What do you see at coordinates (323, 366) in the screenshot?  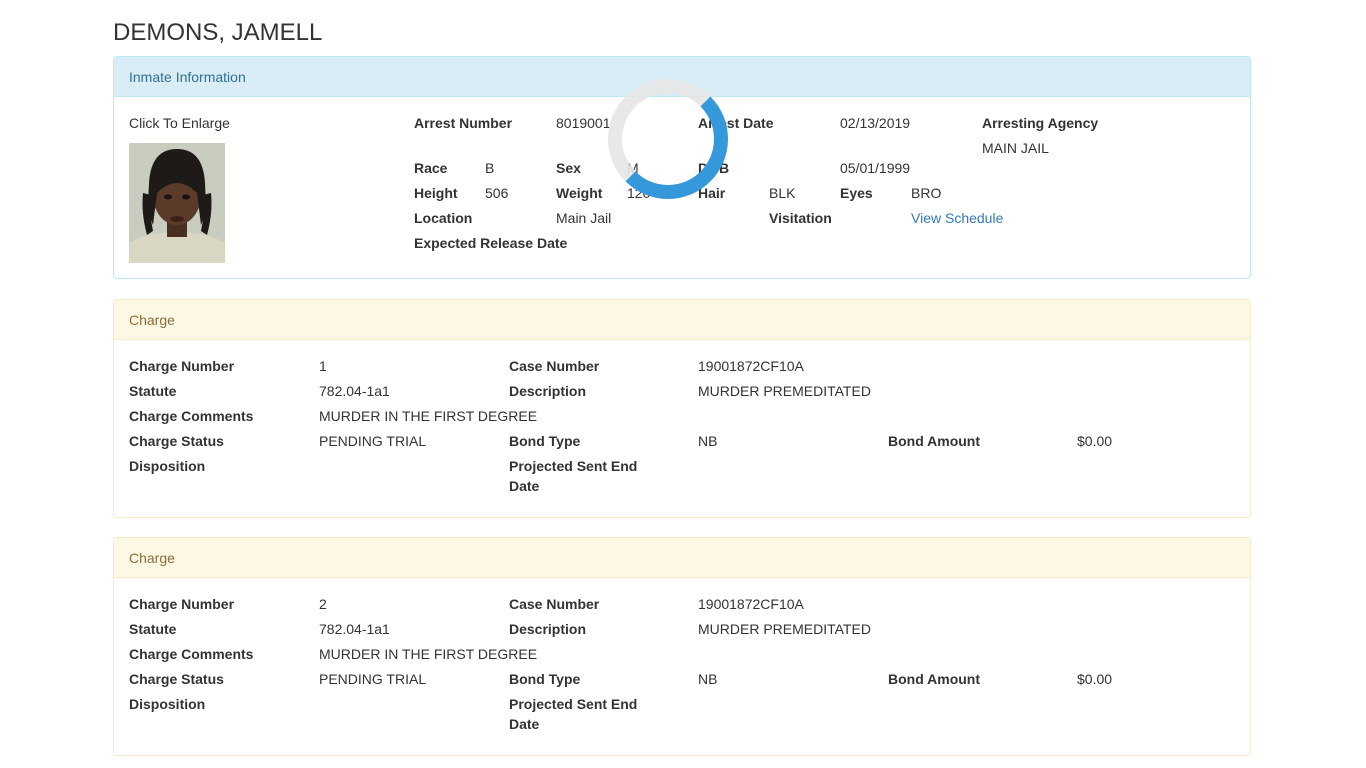 I see `charge-number-value: 1` at bounding box center [323, 366].